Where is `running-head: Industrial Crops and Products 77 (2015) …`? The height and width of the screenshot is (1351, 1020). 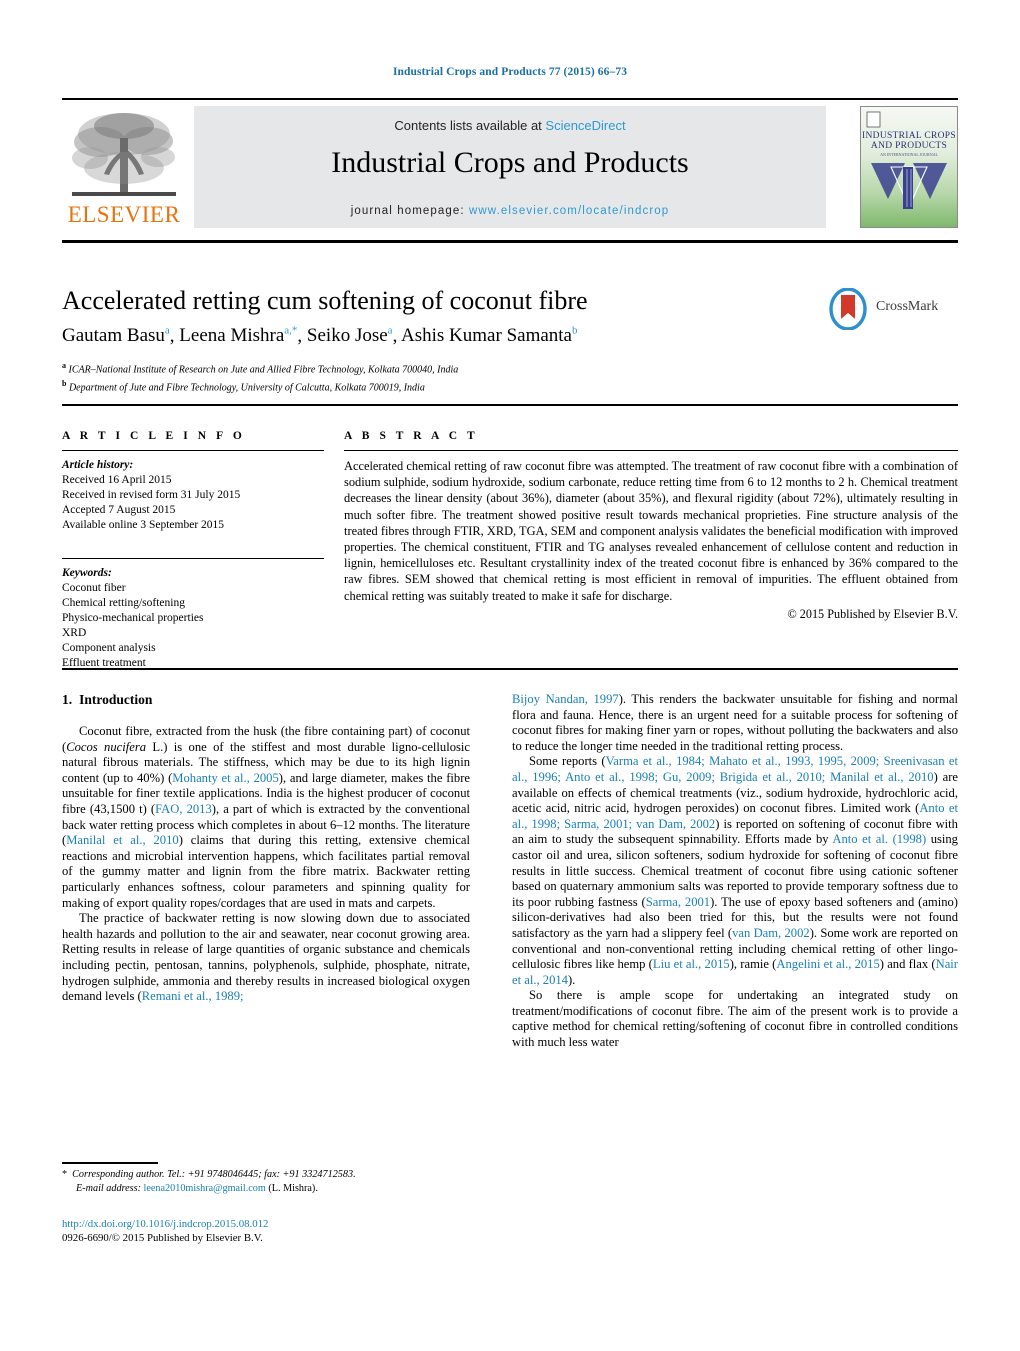
running-head: Industrial Crops and Products 77 (2015) … is located at coordinates (510, 72).